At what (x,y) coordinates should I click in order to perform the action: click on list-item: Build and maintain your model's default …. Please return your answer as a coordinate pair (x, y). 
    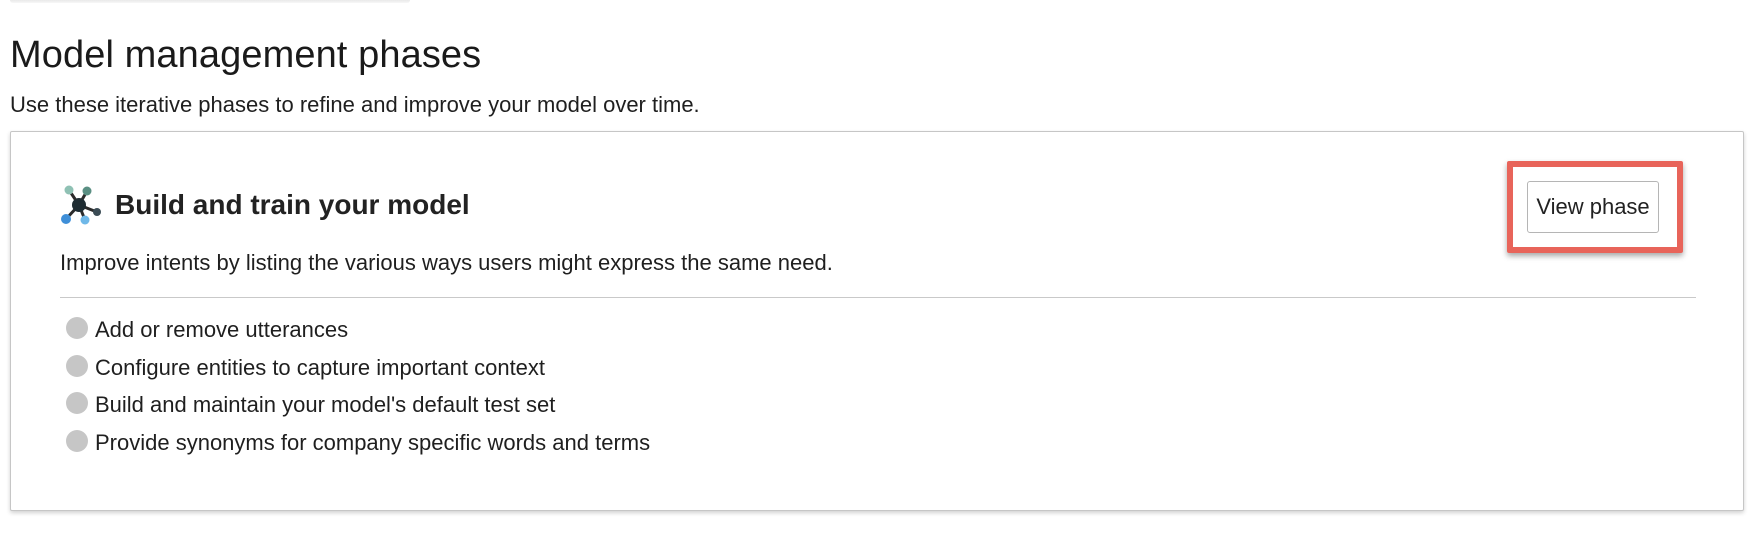
    Looking at the image, I should click on (358, 410).